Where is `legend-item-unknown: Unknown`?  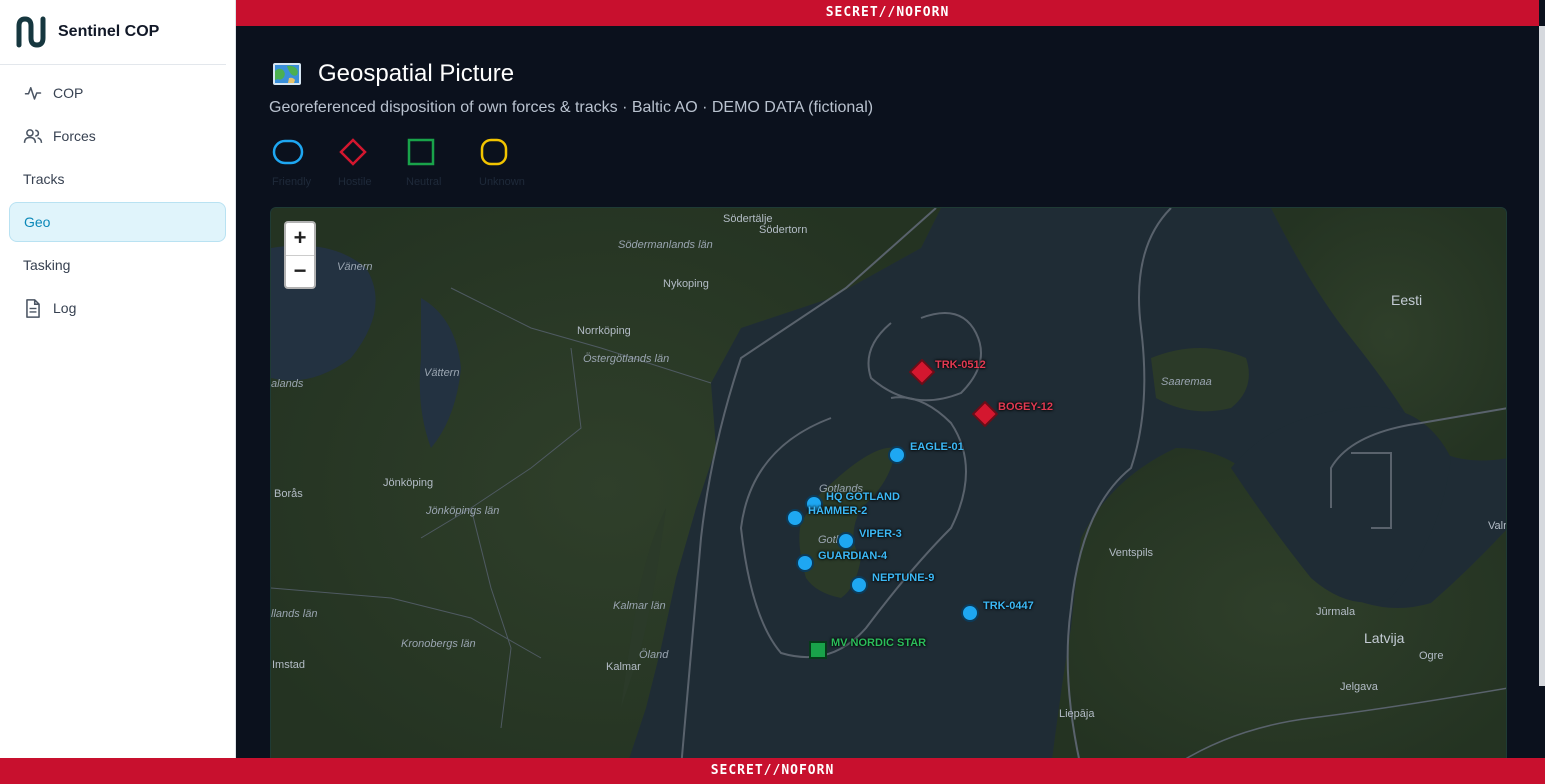 legend-item-unknown: Unknown is located at coordinates (507, 163).